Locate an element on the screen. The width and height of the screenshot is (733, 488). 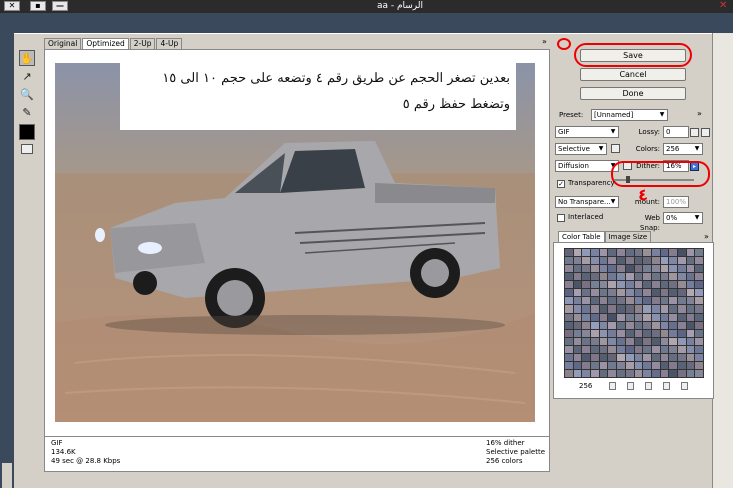
hand-icon: ✋ is located at coordinates (27, 58).